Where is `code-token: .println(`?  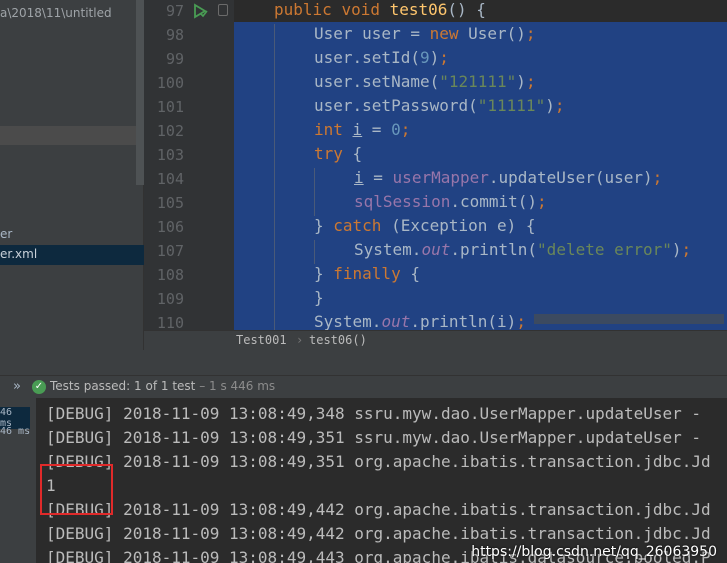 code-token: .println( is located at coordinates (494, 249).